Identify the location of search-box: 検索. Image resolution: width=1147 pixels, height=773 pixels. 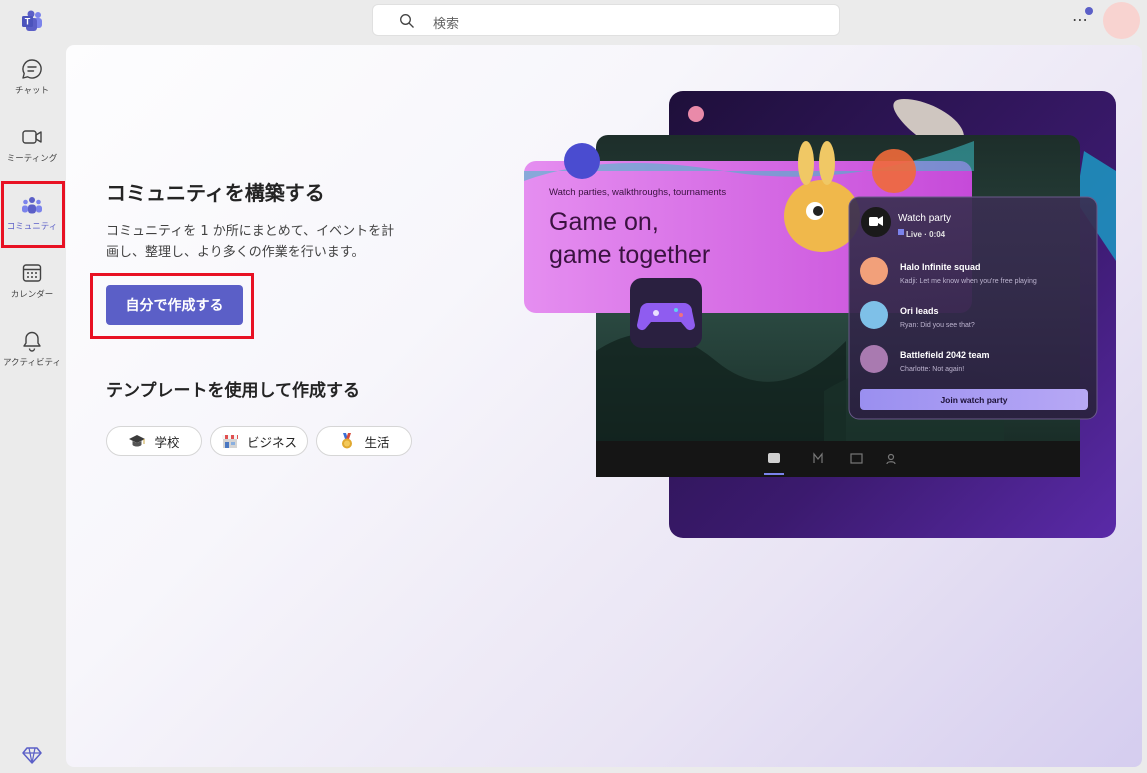
(606, 20).